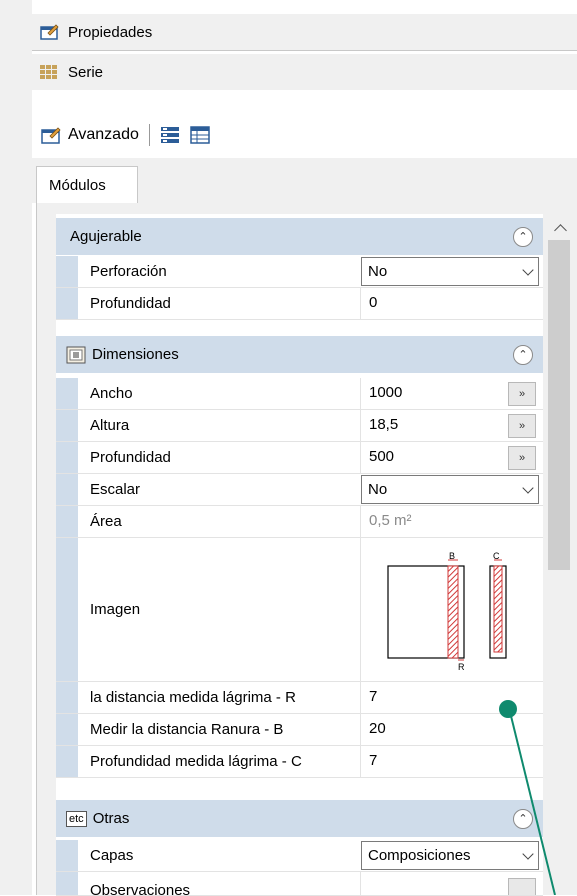  Describe the element at coordinates (508, 709) in the screenshot. I see `annotation-dot` at that location.